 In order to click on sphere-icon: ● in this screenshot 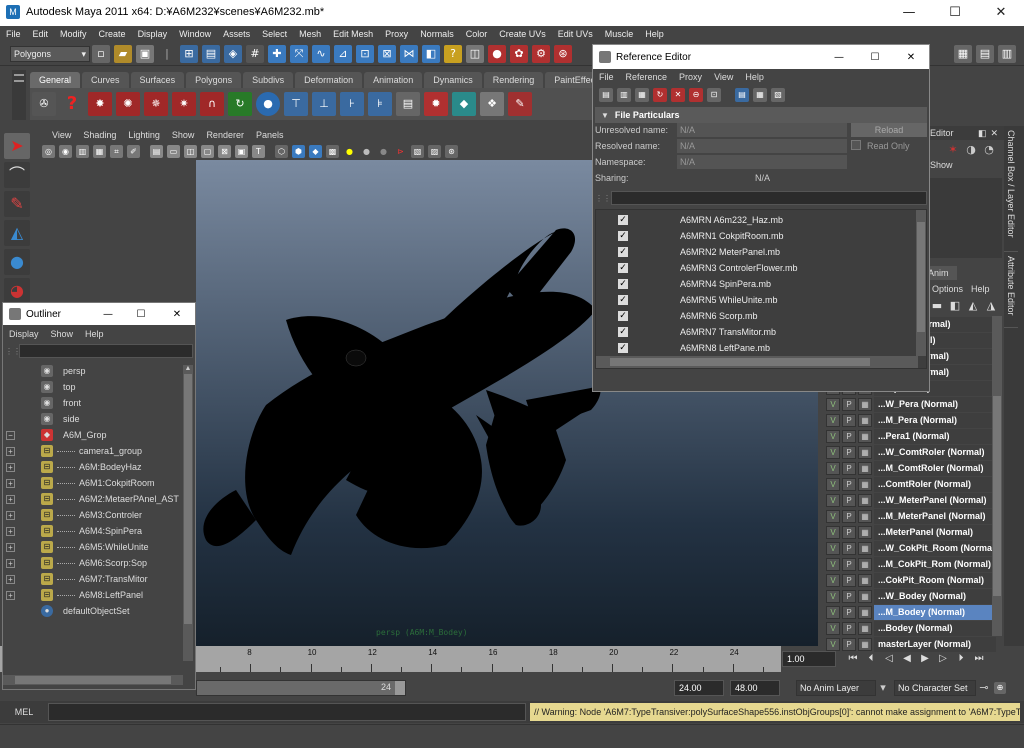, I will do `click(268, 104)`.